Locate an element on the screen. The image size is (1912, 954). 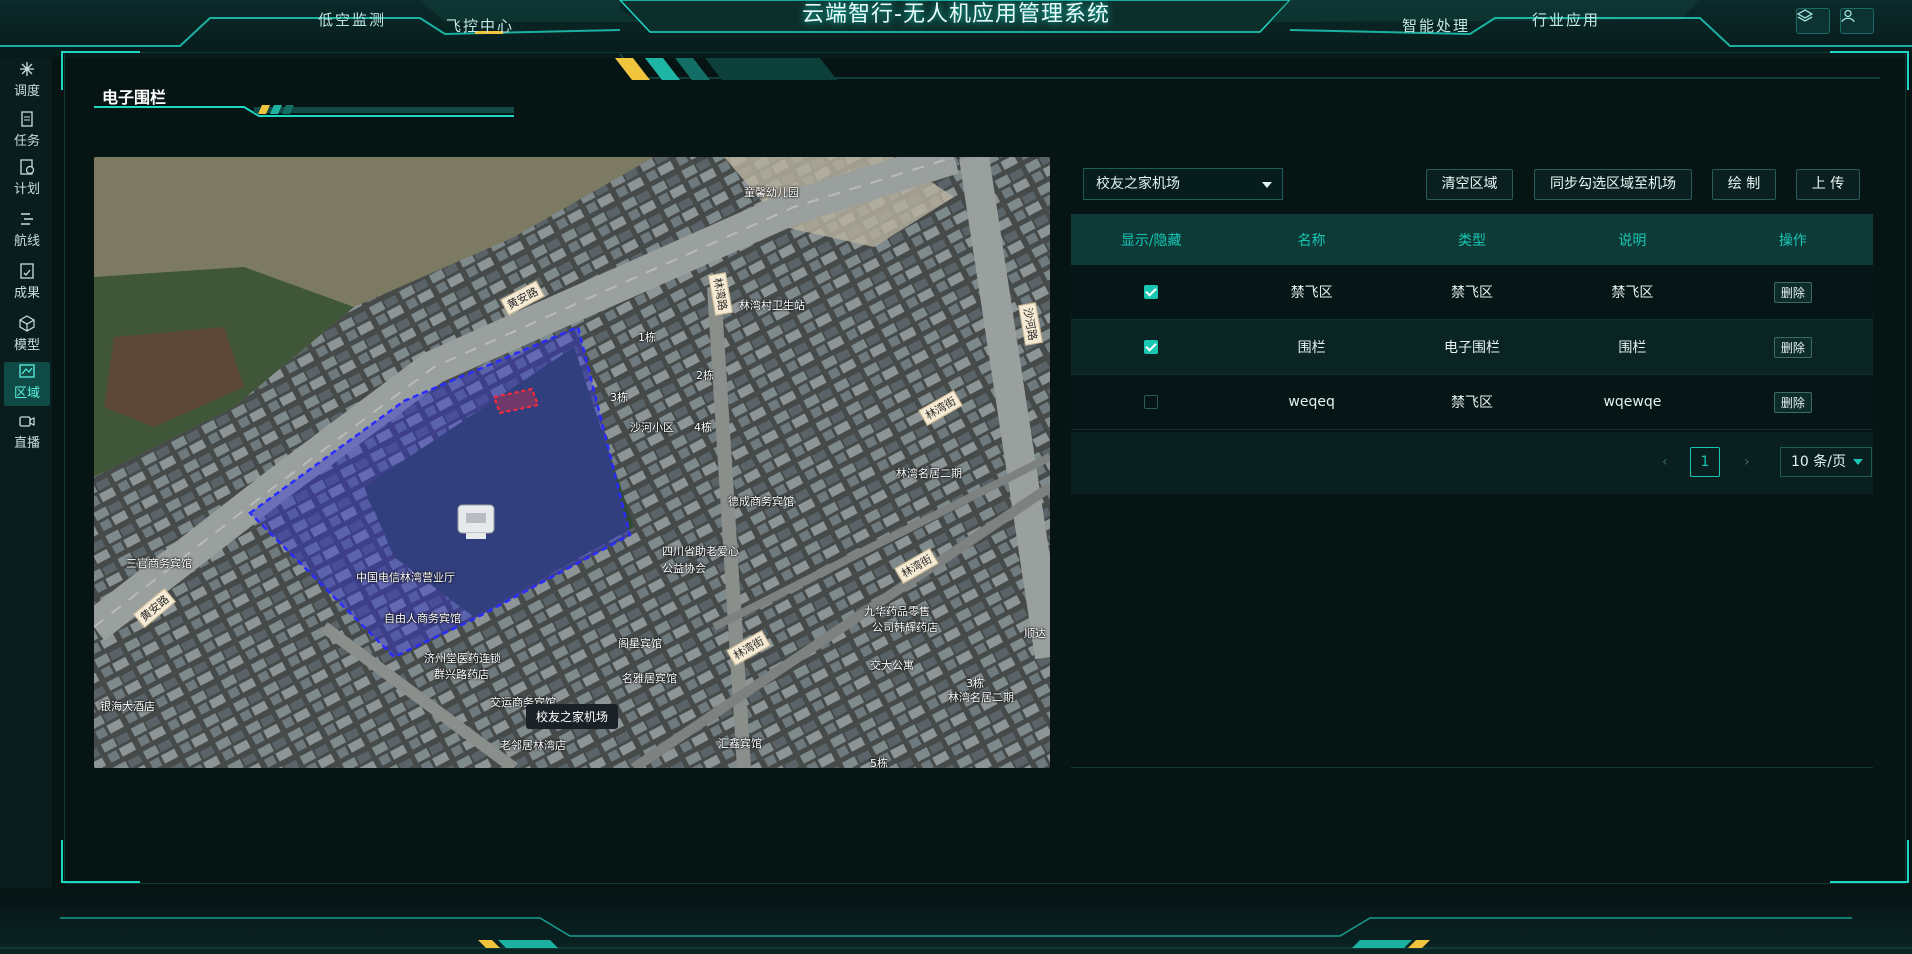
layers-button is located at coordinates (1813, 21).